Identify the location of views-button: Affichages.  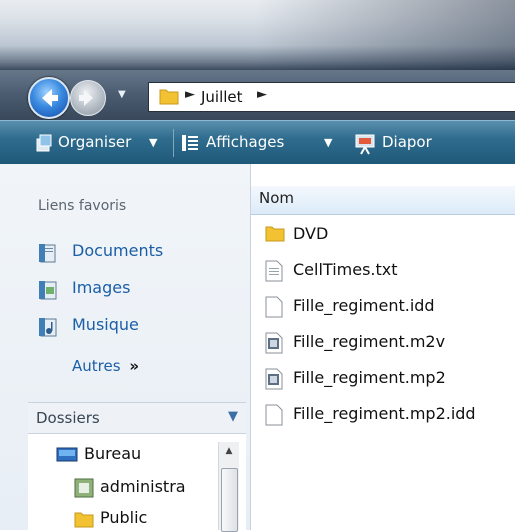
(245, 142).